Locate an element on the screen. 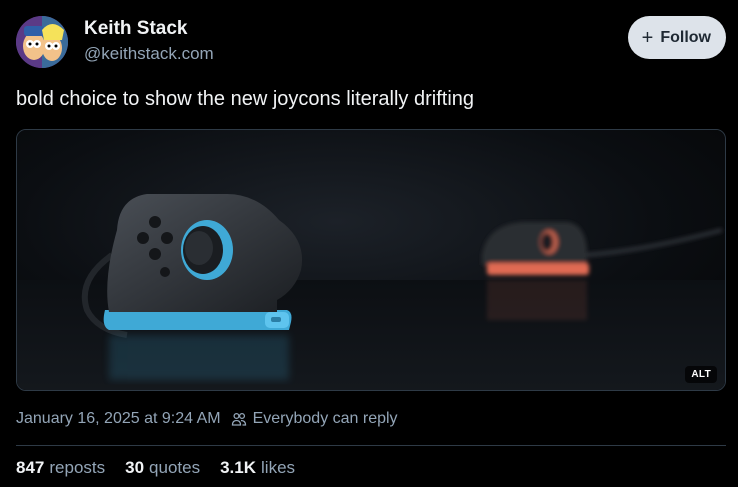 The width and height of the screenshot is (738, 487). plus-icon: + is located at coordinates (647, 37).